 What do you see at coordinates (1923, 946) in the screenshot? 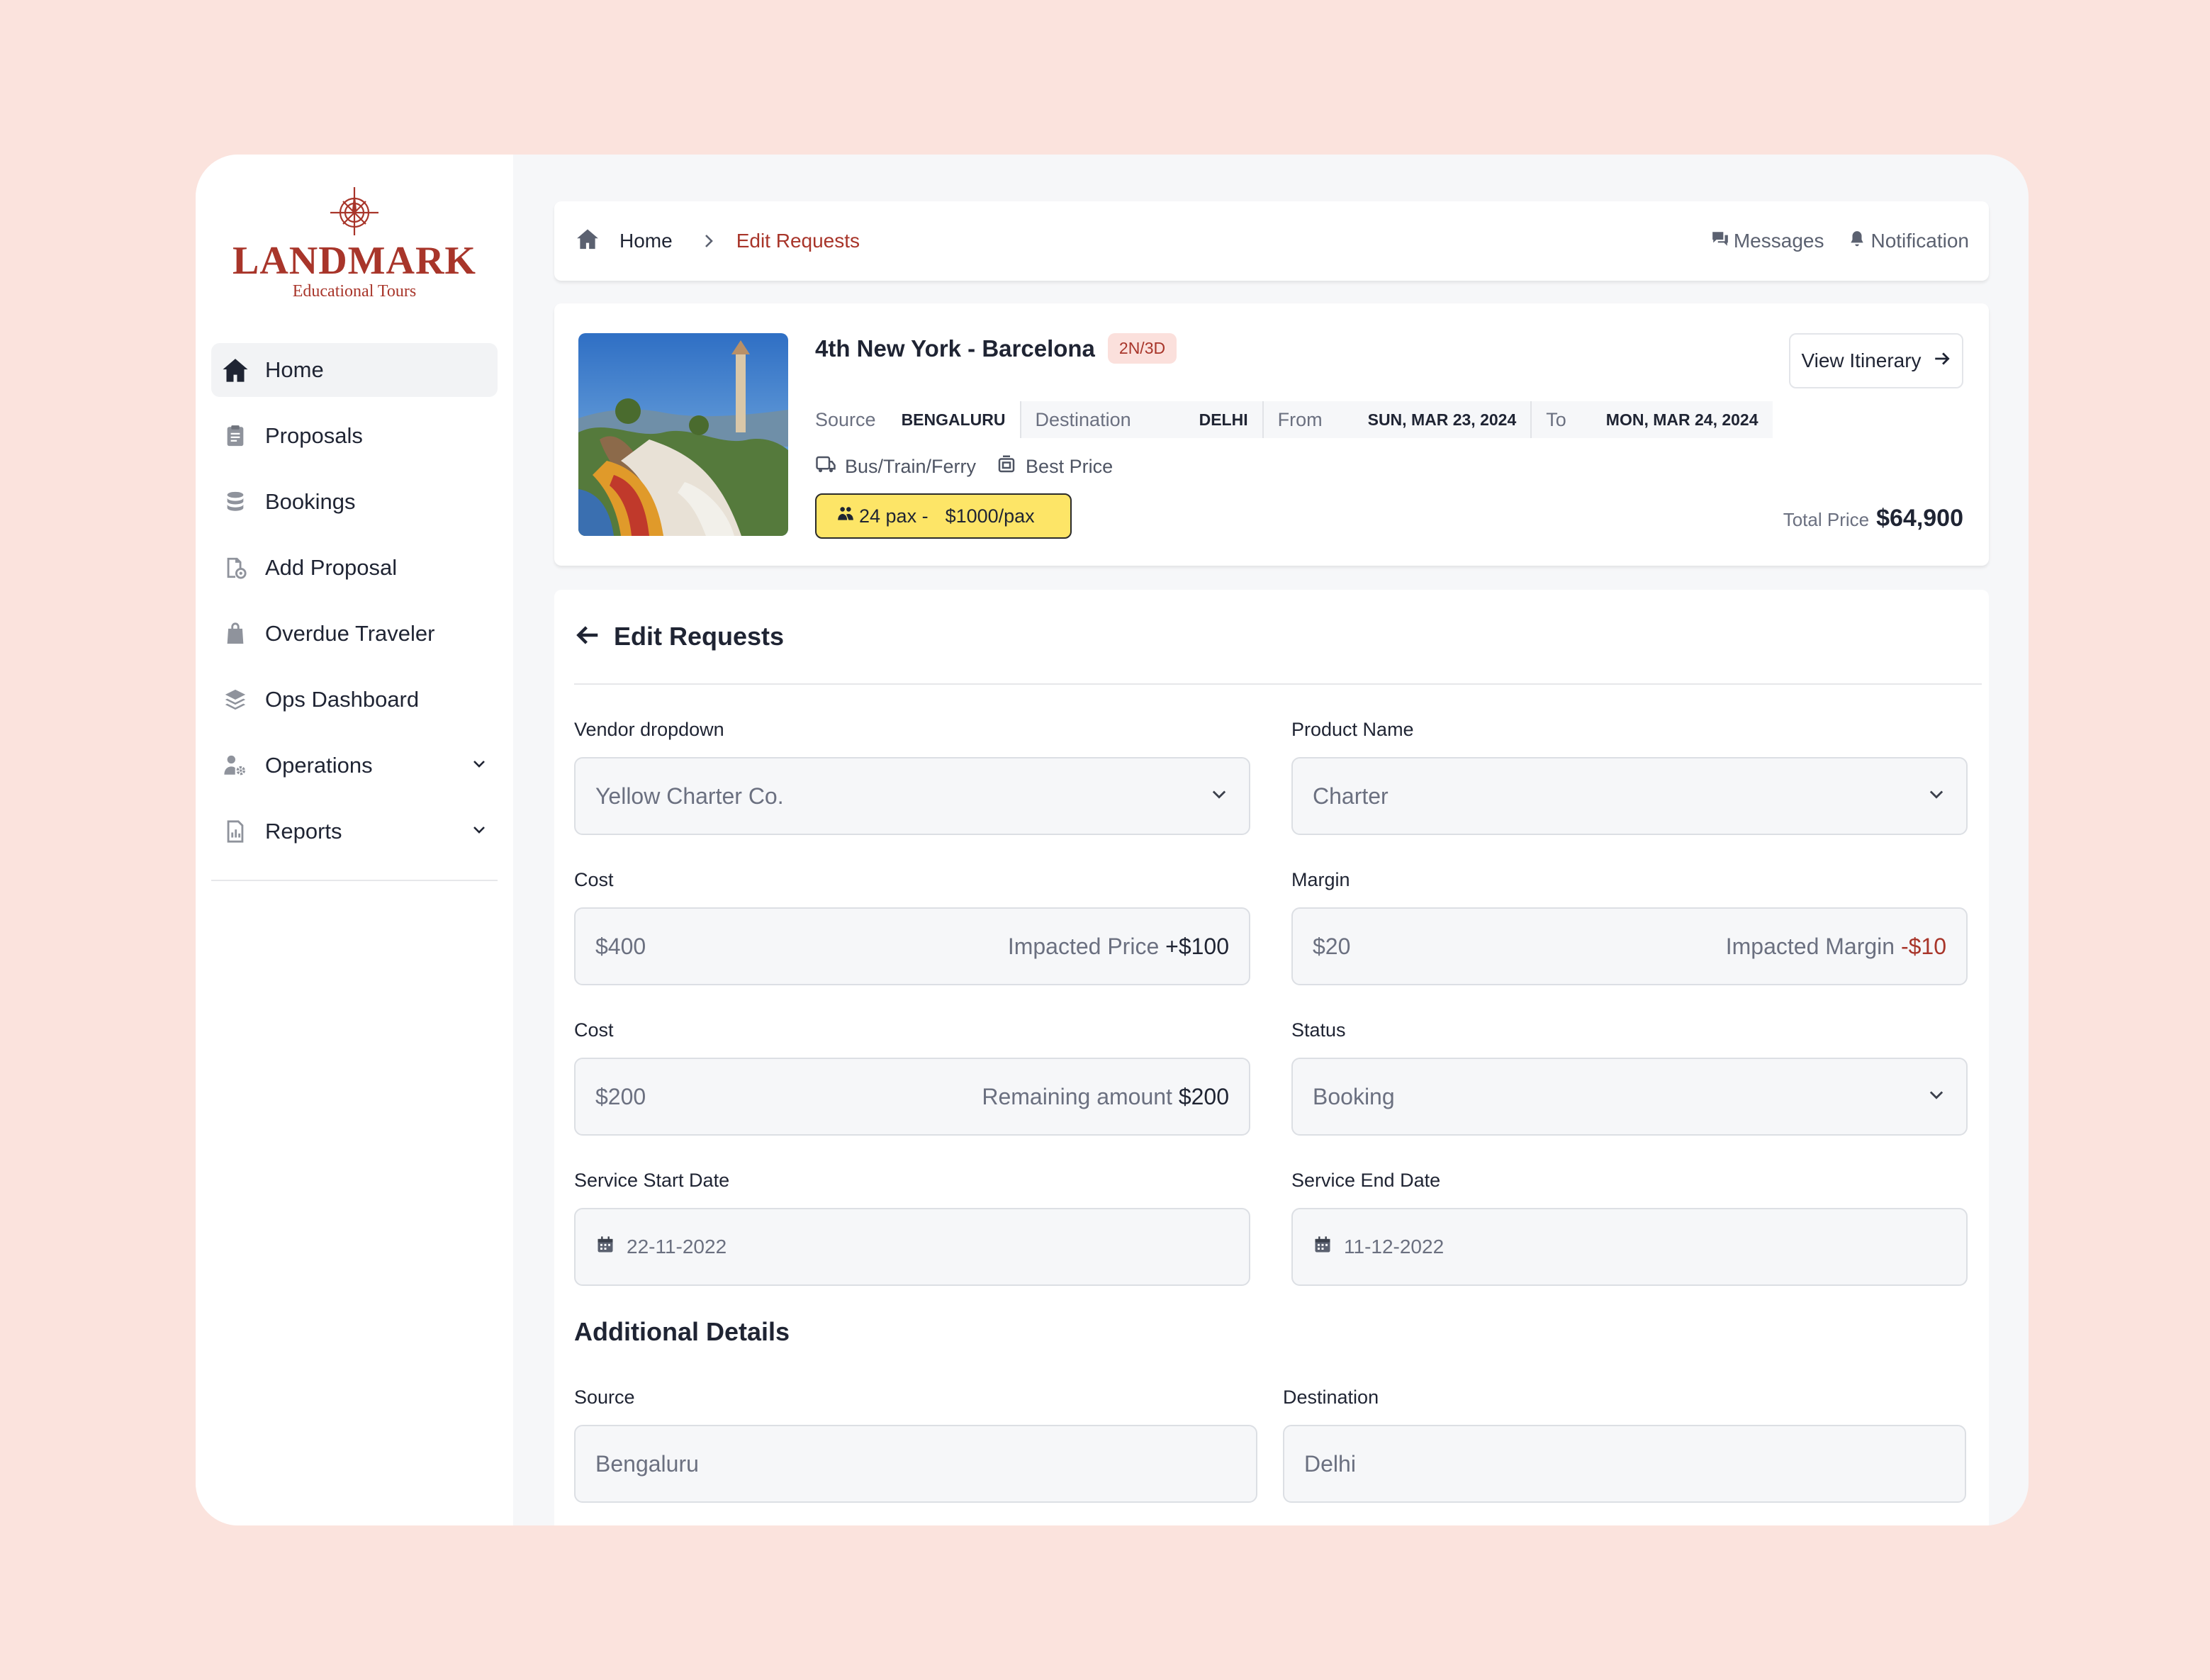
I see `impacted-margin-value: -$10` at bounding box center [1923, 946].